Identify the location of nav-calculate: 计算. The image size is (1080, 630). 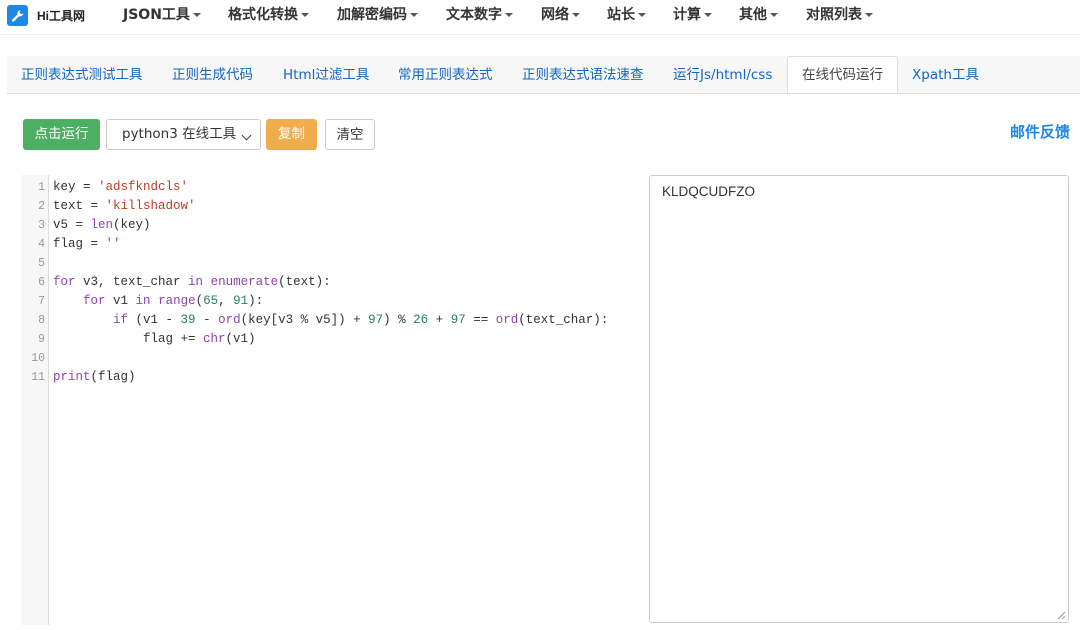
(692, 14).